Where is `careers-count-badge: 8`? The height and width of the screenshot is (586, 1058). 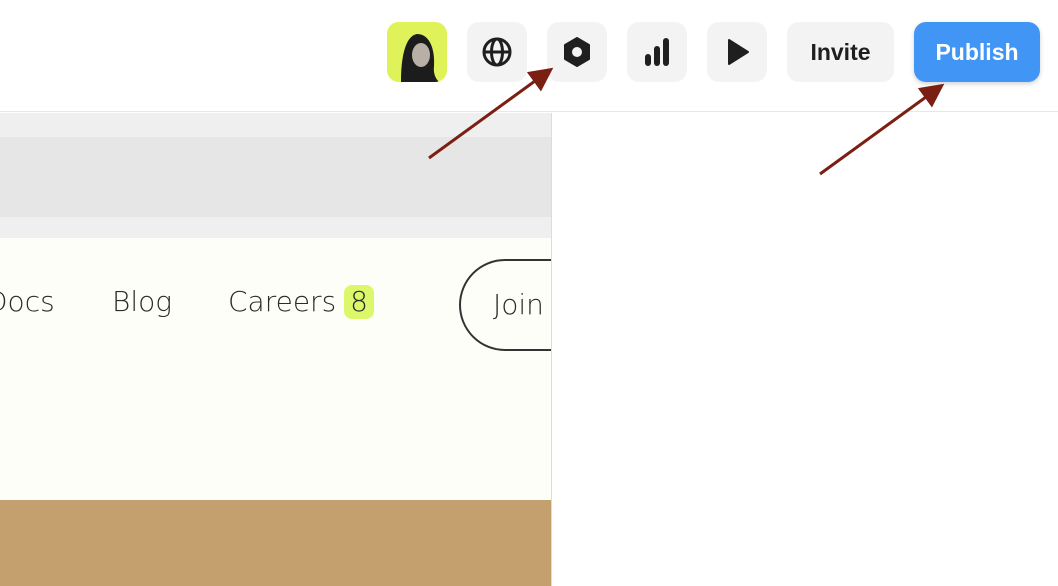 careers-count-badge: 8 is located at coordinates (359, 302).